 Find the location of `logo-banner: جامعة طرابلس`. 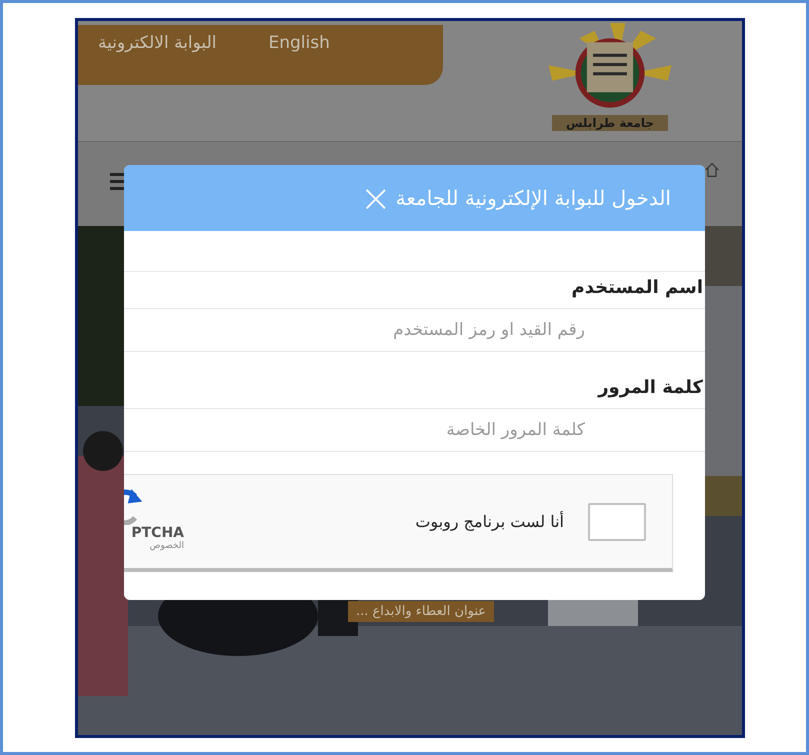

logo-banner: جامعة طرابلس is located at coordinates (610, 123).